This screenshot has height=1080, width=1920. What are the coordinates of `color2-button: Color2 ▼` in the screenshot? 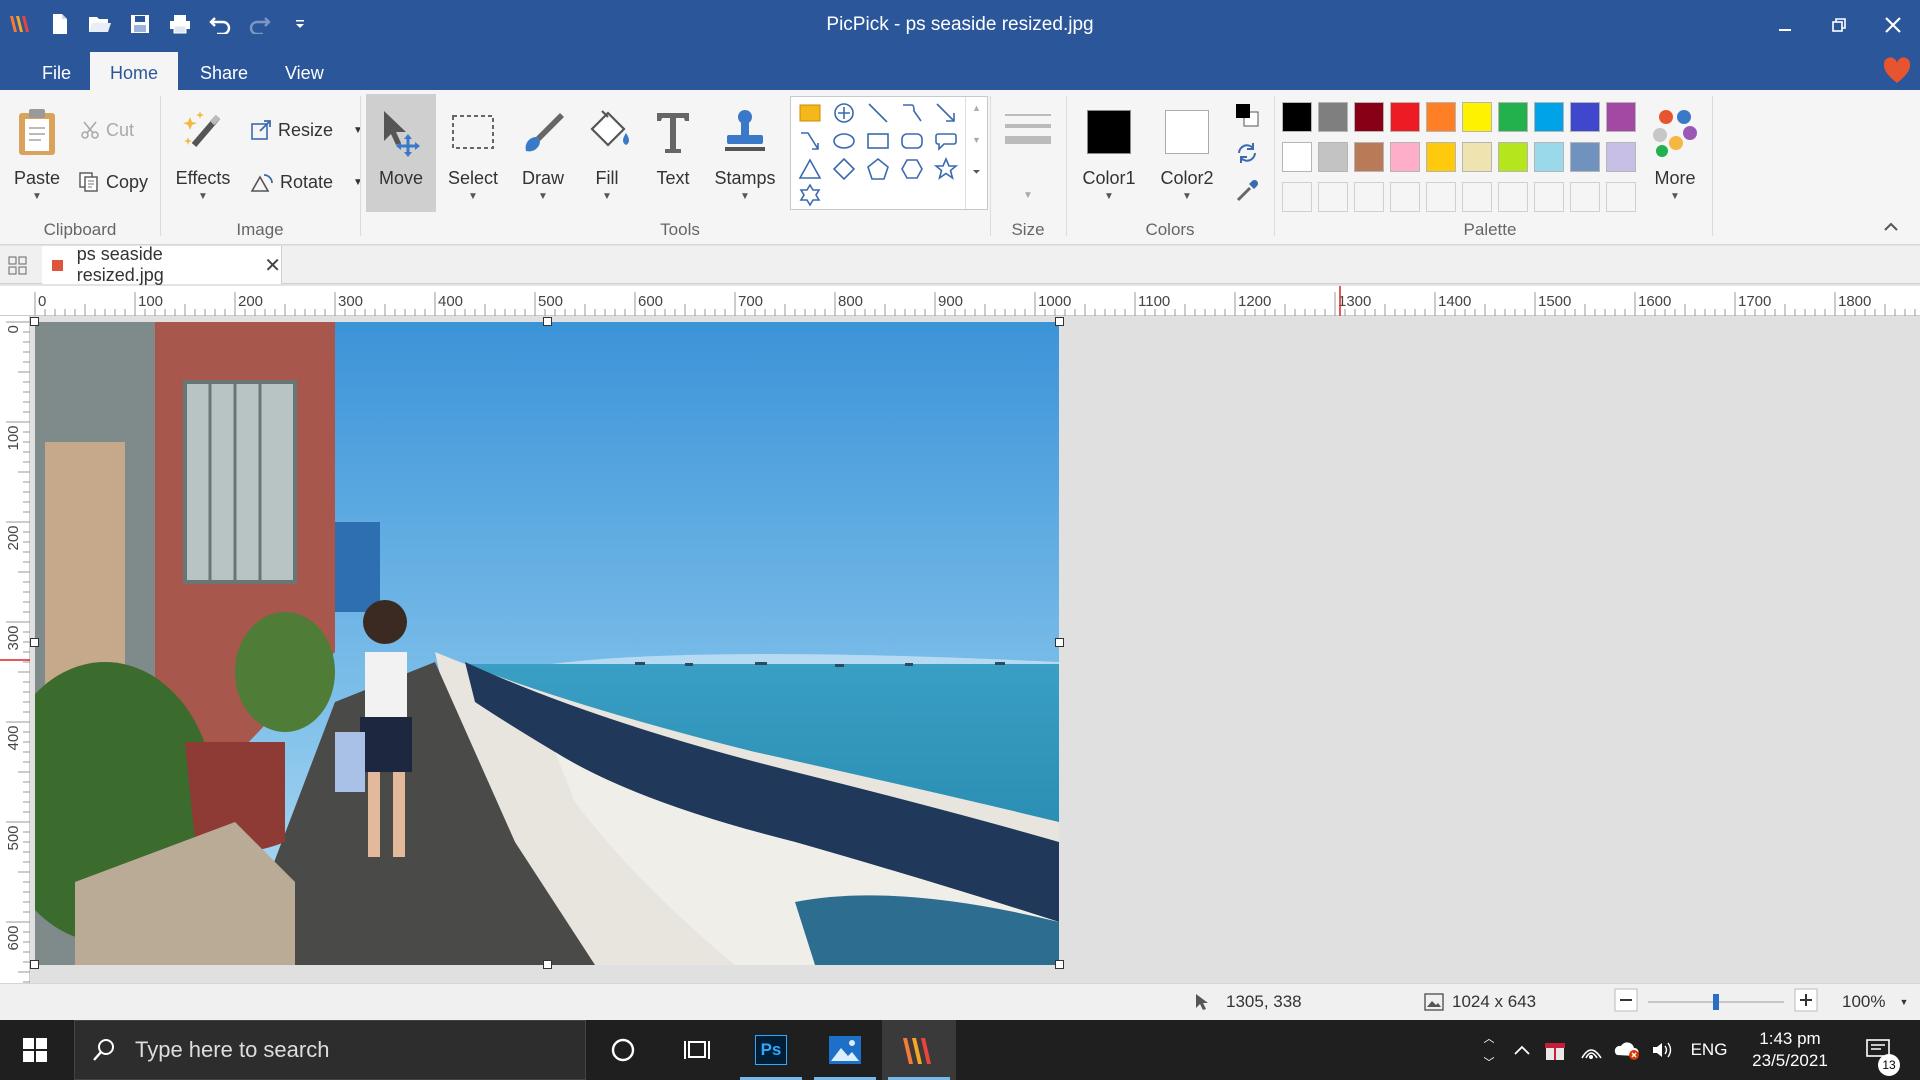 It's located at (1187, 153).